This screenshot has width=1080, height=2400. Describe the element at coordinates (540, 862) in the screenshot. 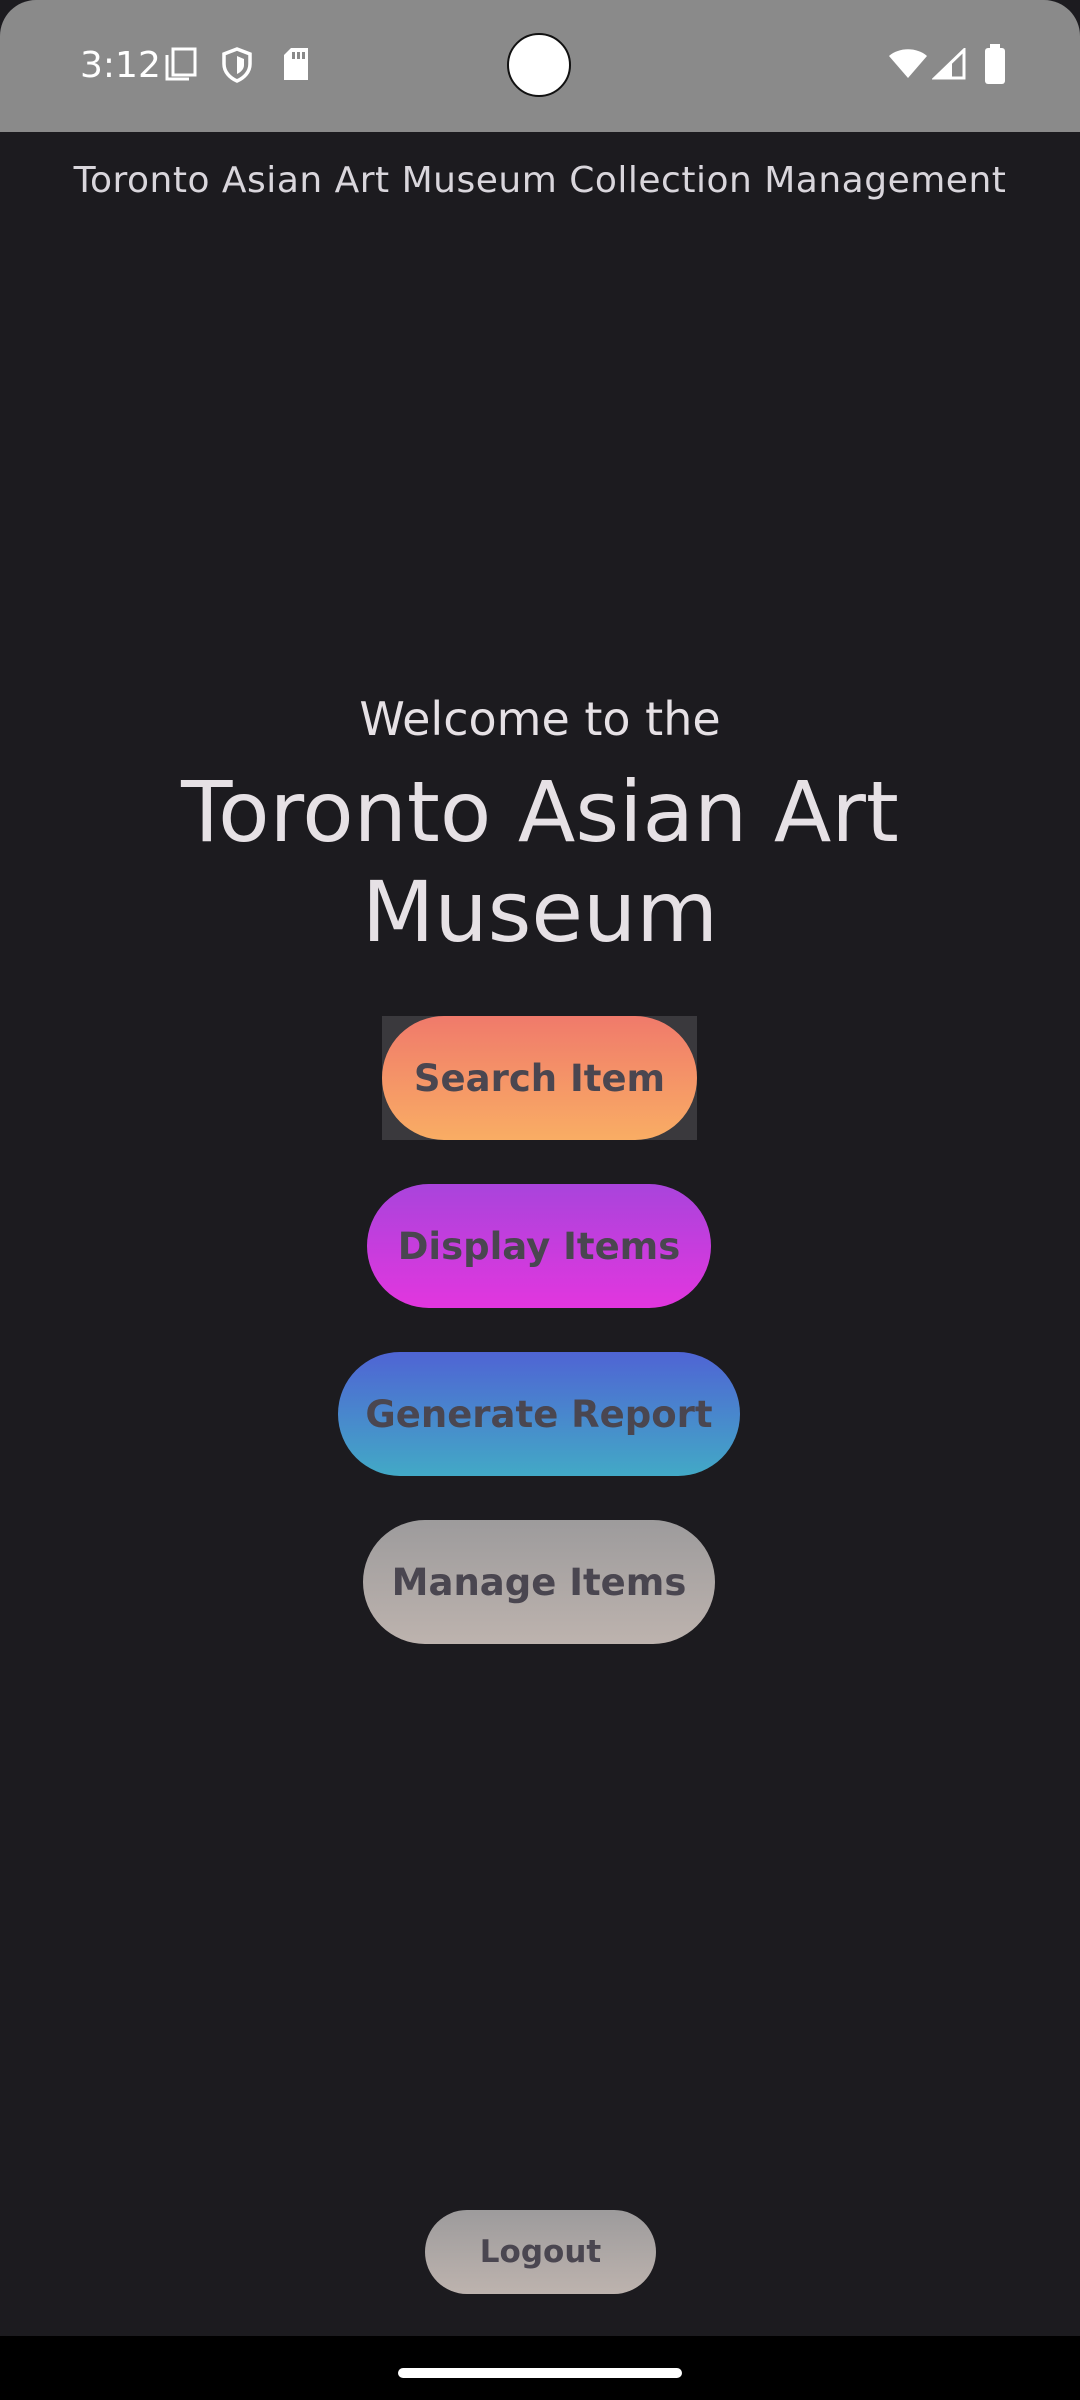

I see `museum-title: Toronto Asian Art Museum` at that location.